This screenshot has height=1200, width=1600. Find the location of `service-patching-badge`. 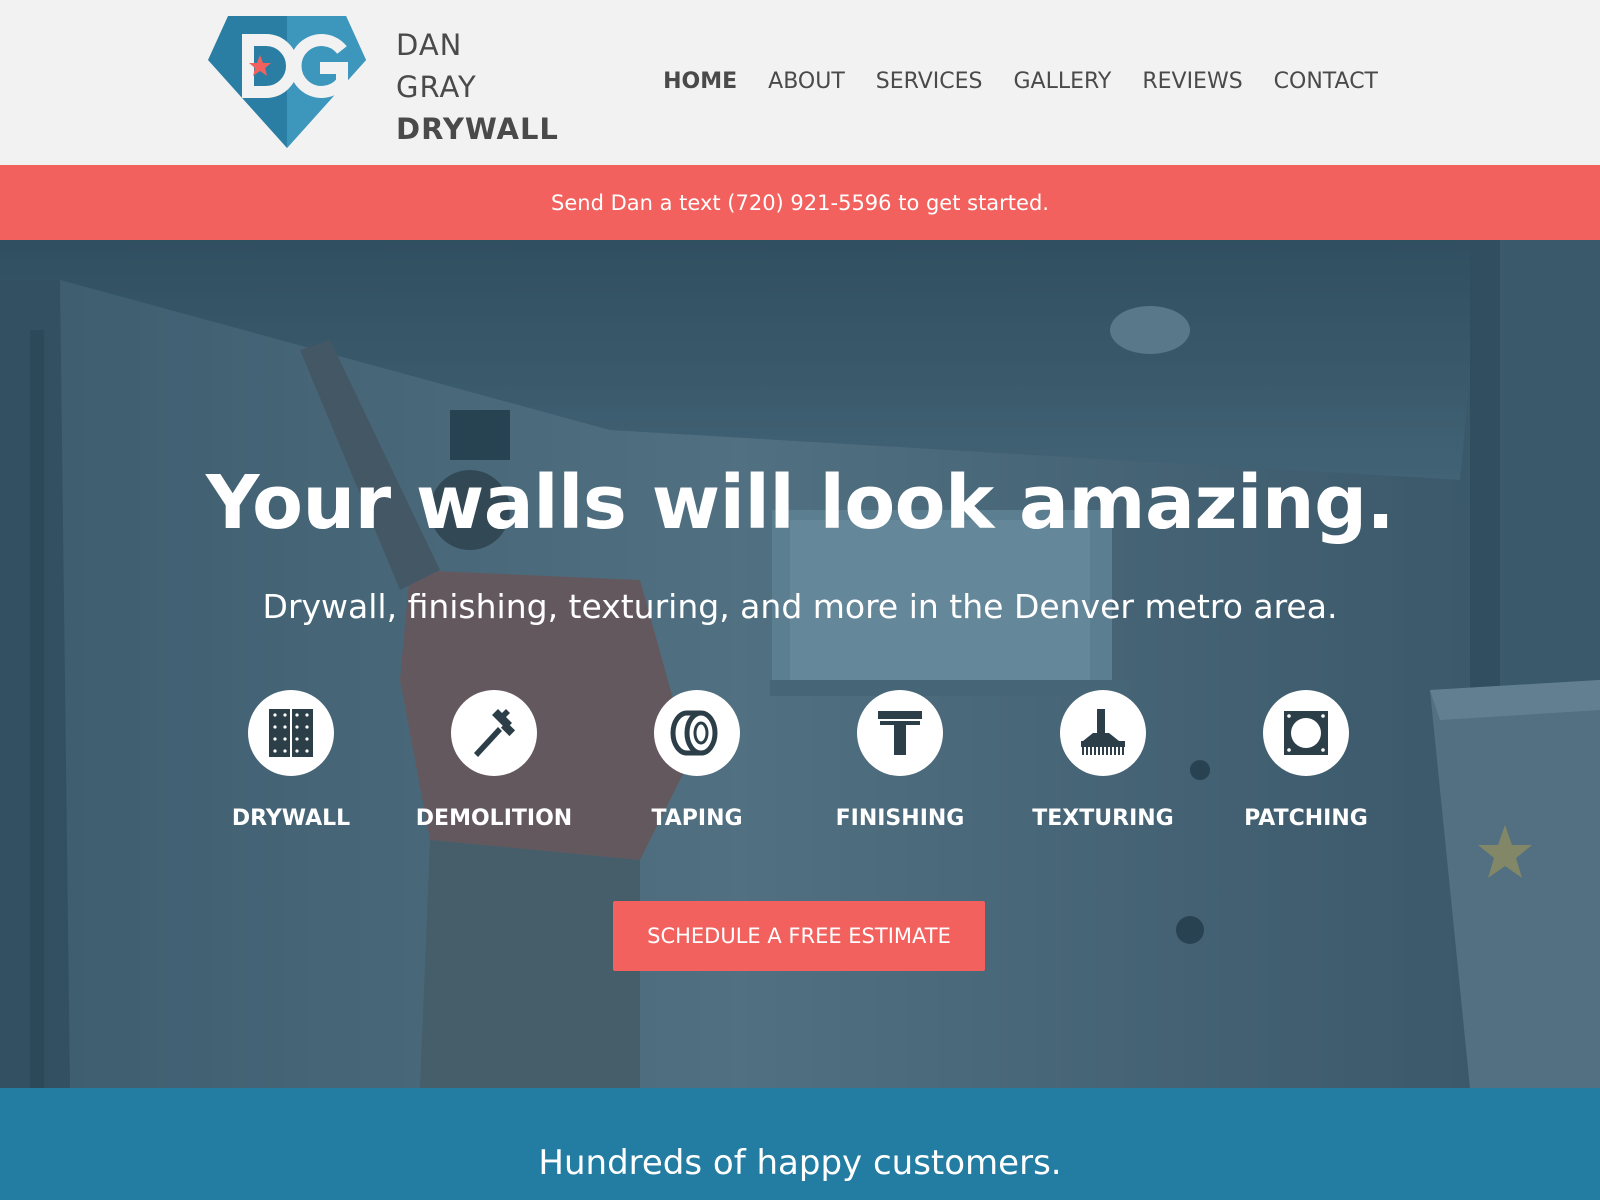

service-patching-badge is located at coordinates (1306, 733).